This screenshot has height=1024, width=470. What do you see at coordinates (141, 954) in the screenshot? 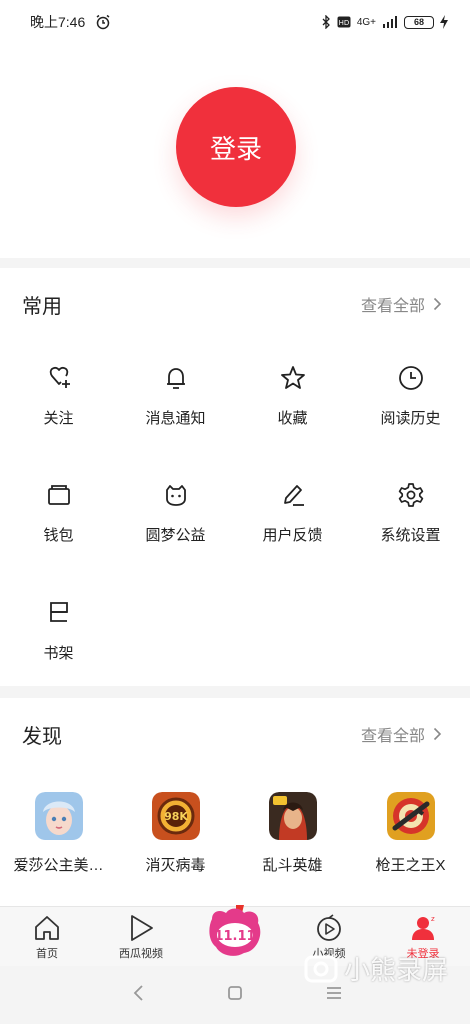
I see `nav-xigua-label: 西瓜视频` at bounding box center [141, 954].